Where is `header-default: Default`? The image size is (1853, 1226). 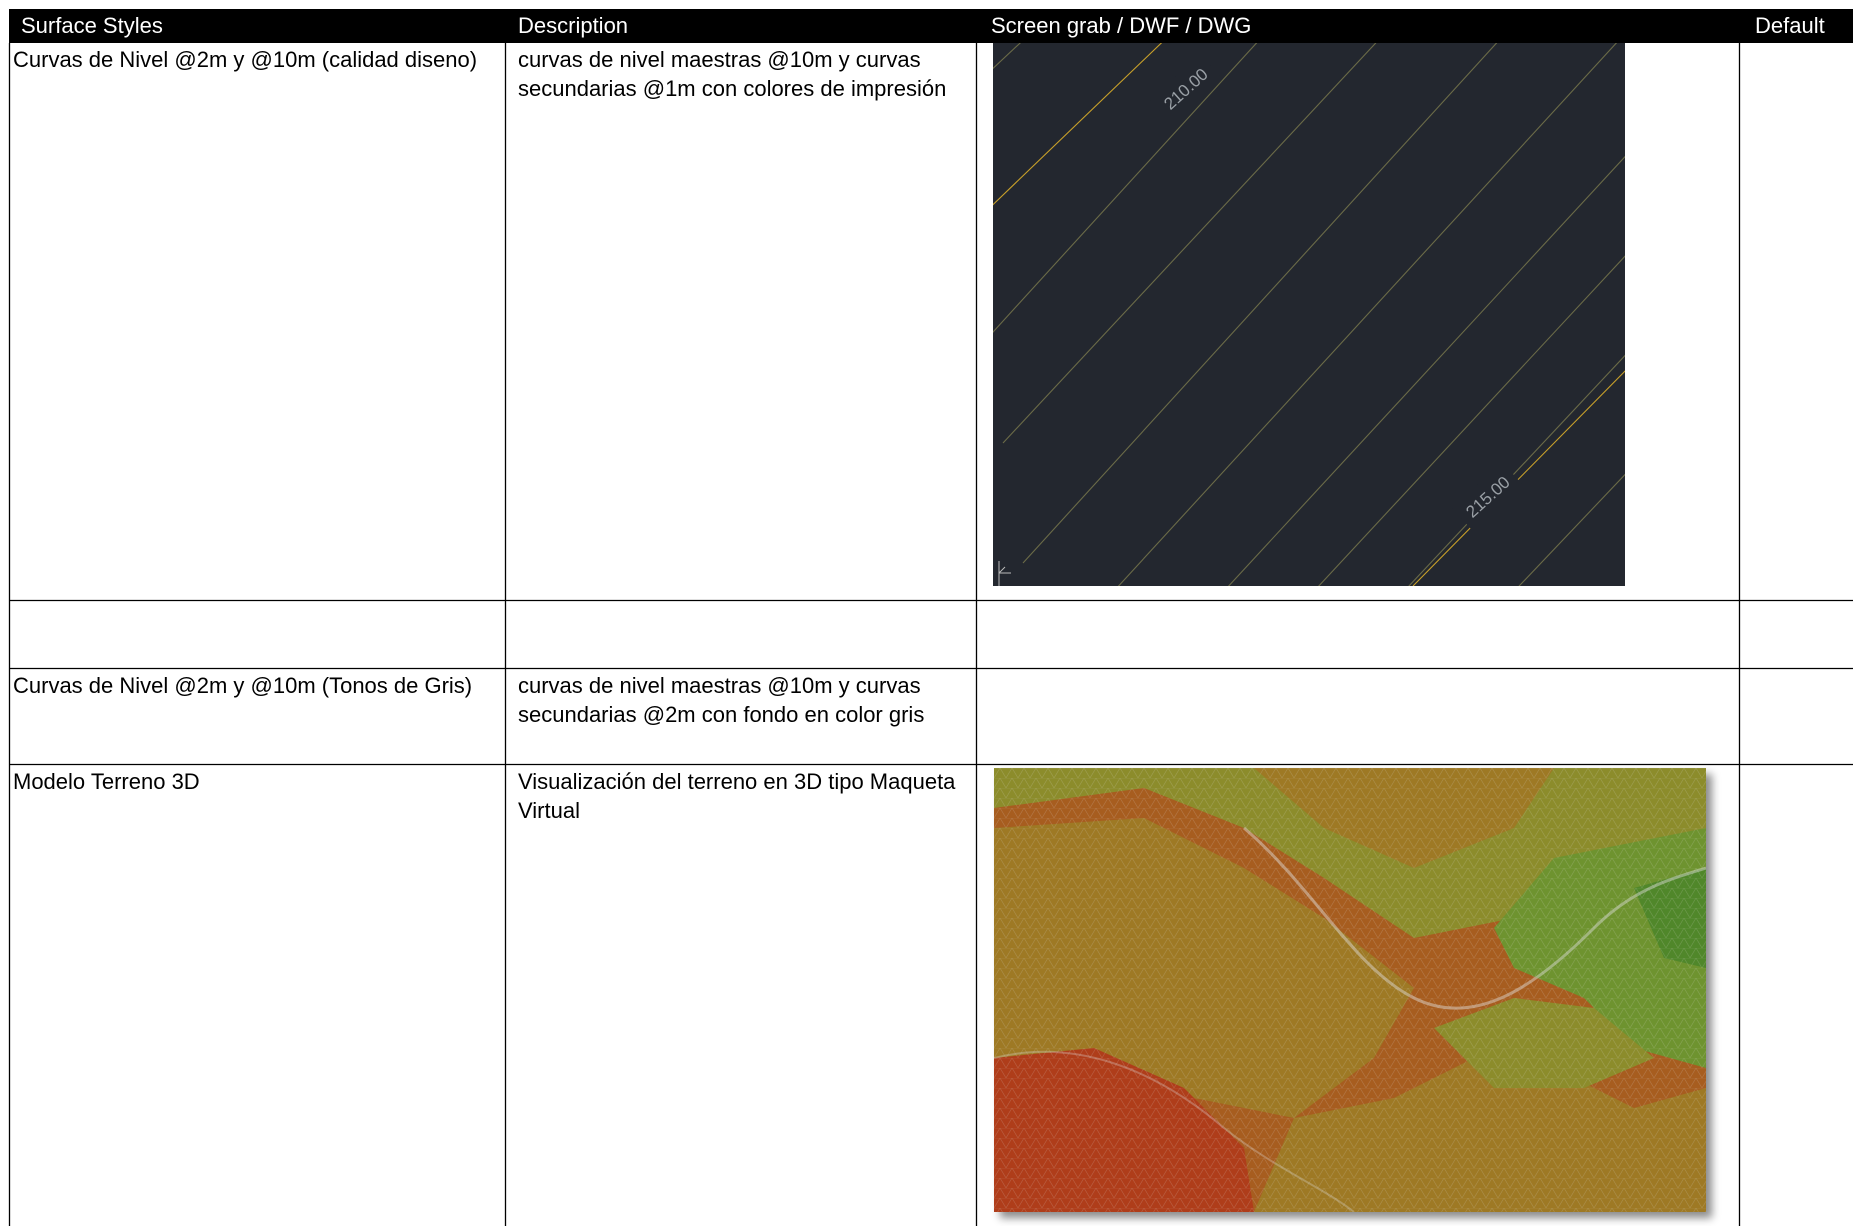
header-default: Default is located at coordinates (1790, 25).